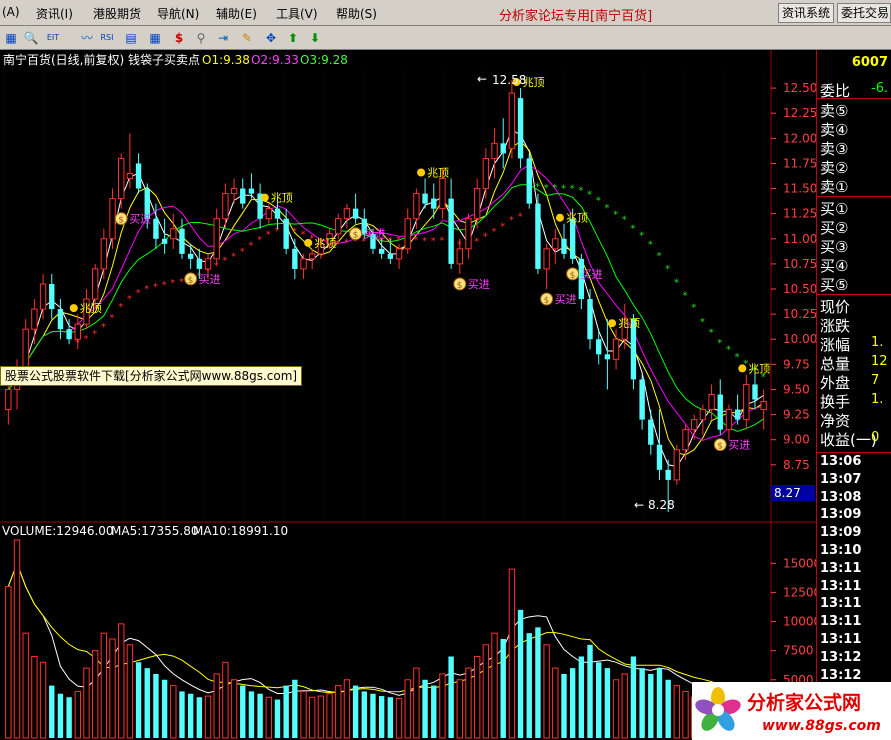  What do you see at coordinates (834, 266) in the screenshot?
I see `buy-level-4: 买④` at bounding box center [834, 266].